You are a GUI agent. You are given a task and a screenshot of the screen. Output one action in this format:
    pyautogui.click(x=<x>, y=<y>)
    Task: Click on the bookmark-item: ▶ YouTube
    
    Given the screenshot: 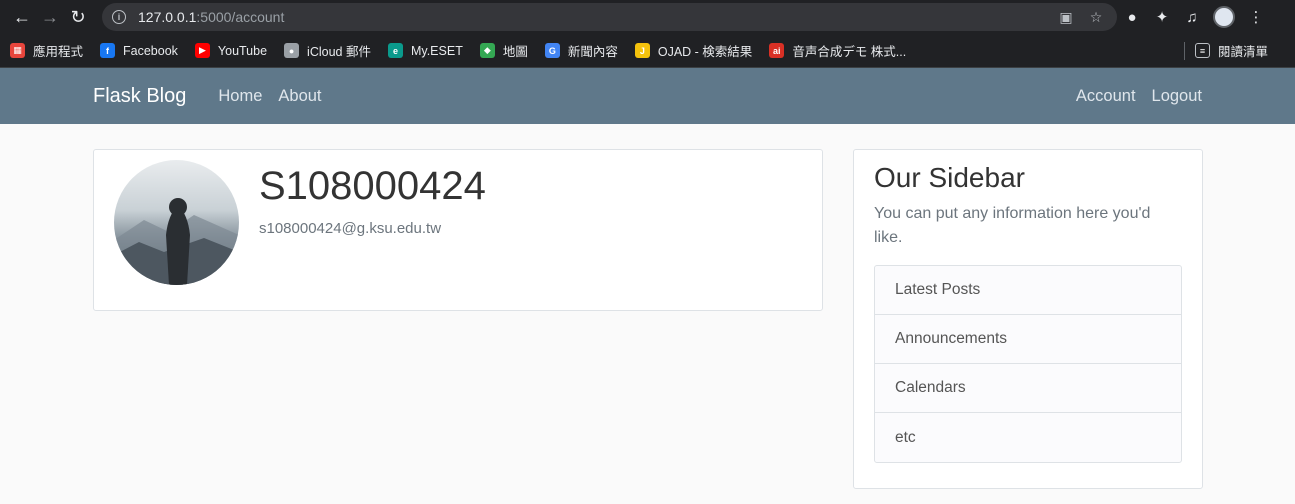 What is the action you would take?
    pyautogui.click(x=231, y=50)
    